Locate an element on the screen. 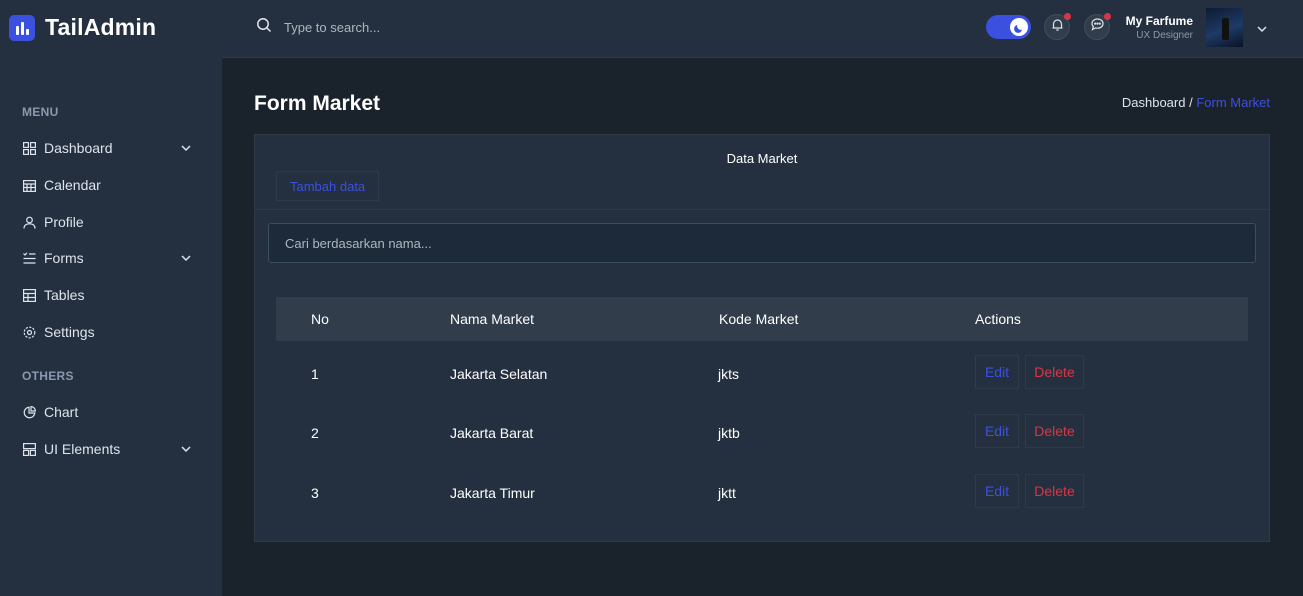  grid-icon is located at coordinates (29, 148).